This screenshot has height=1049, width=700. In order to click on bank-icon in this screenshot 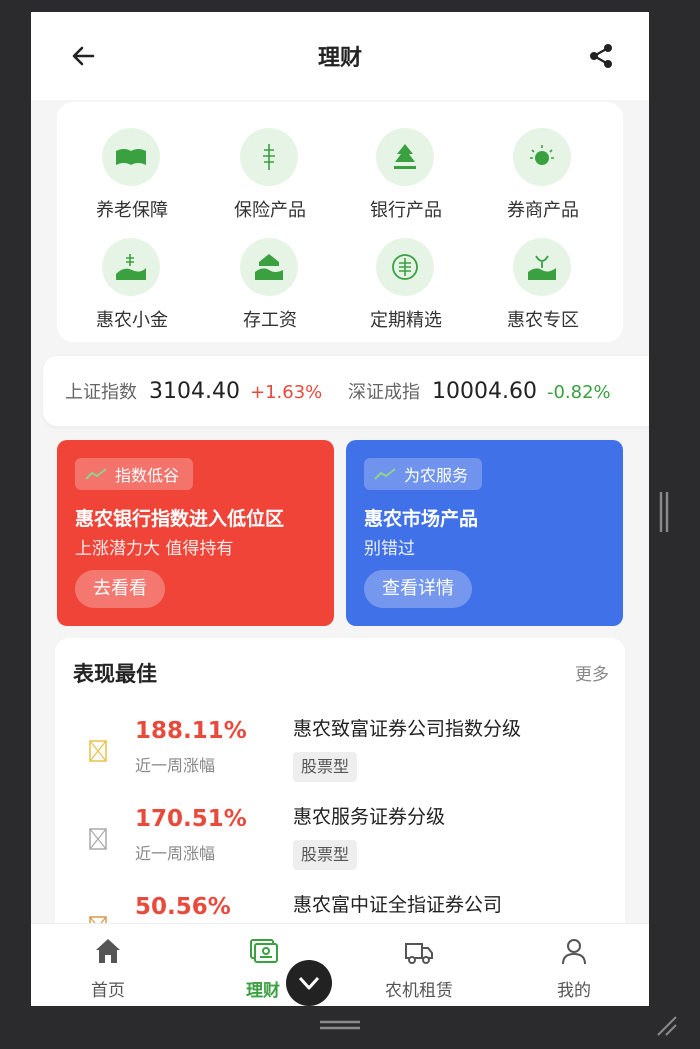, I will do `click(405, 157)`.